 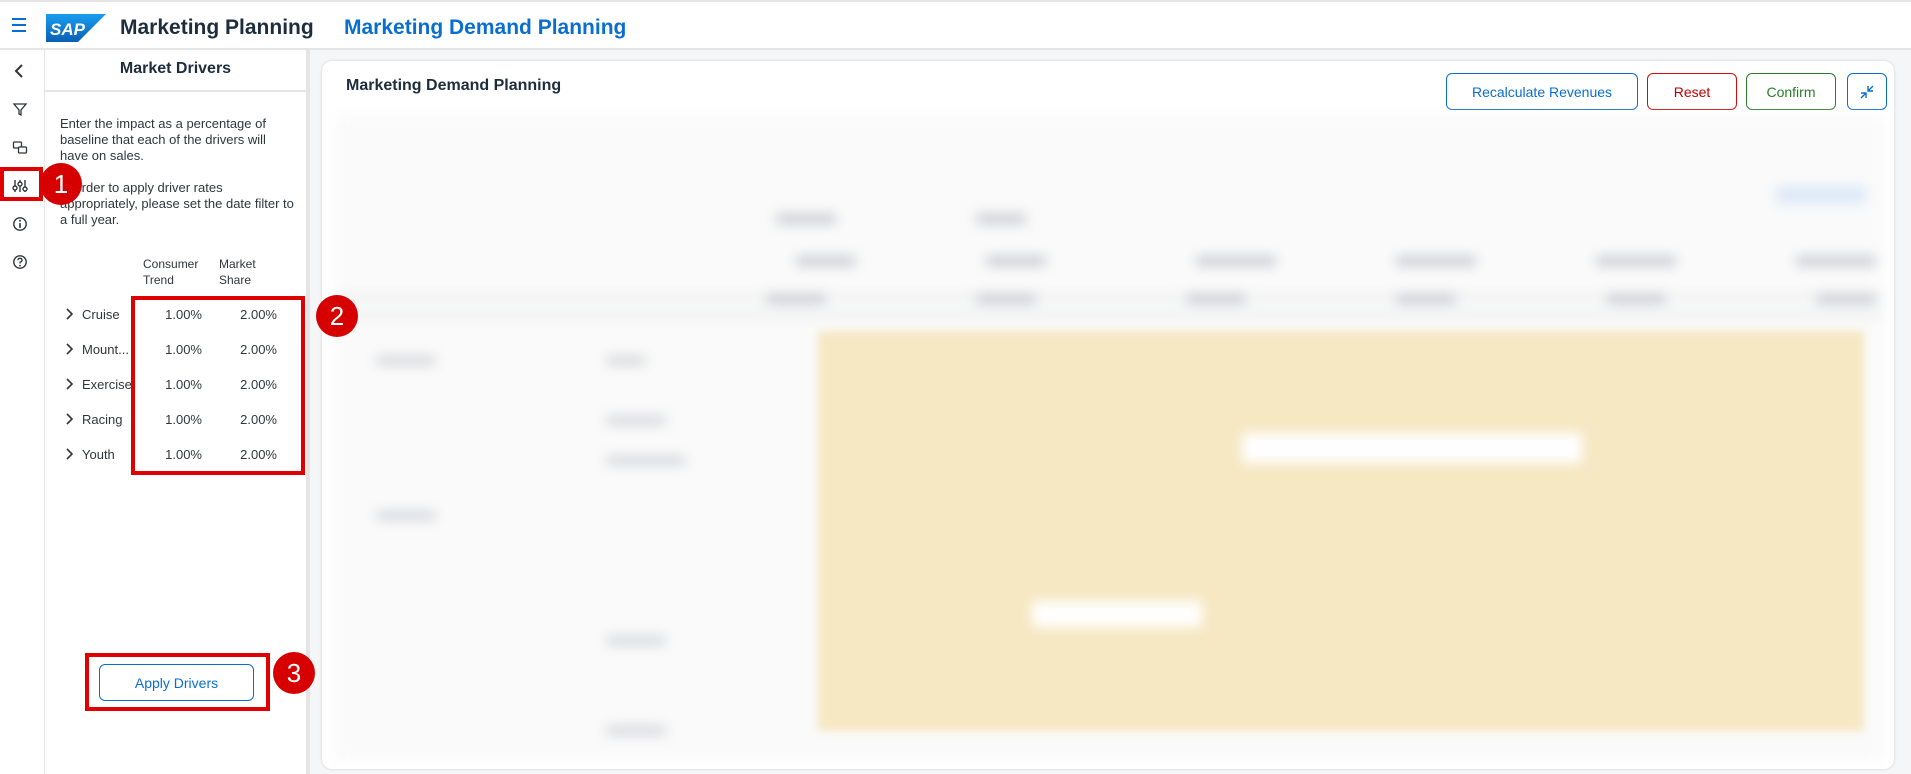 I want to click on confirm-button: Confirm, so click(x=1791, y=91).